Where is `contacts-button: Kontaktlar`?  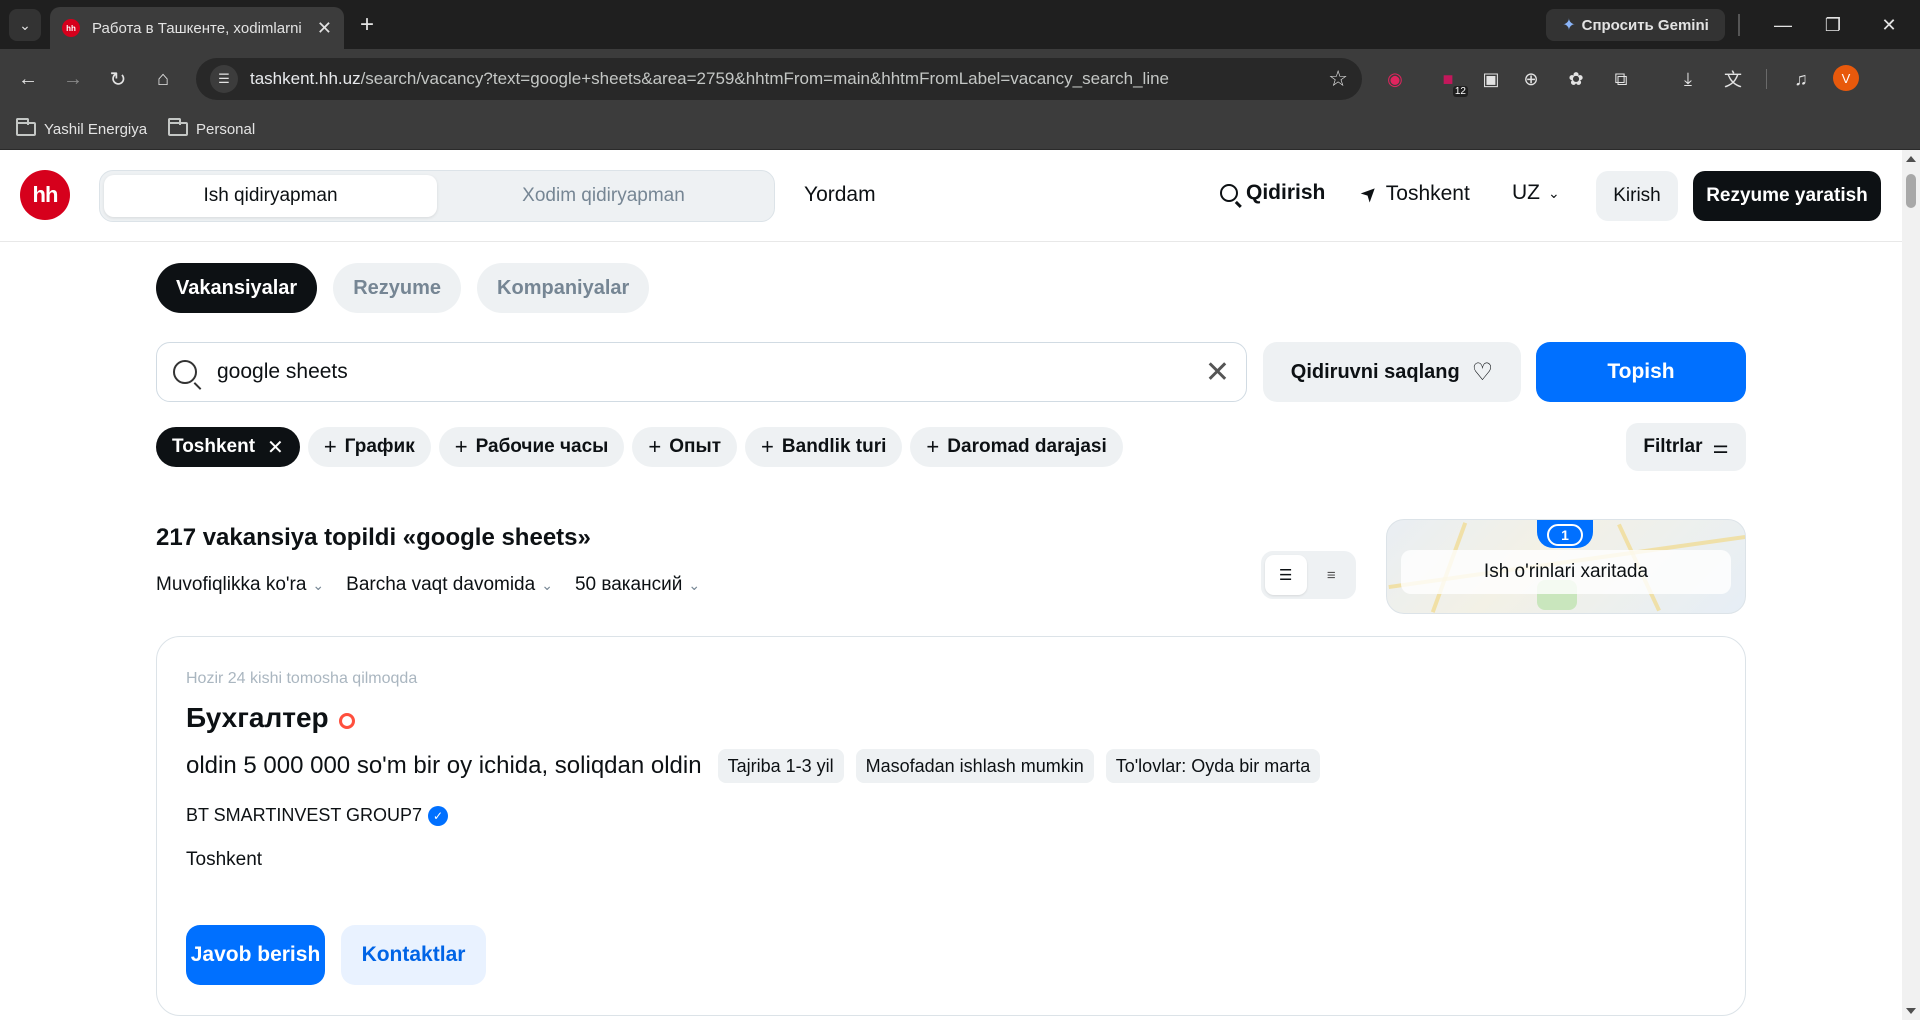
contacts-button: Kontaktlar is located at coordinates (413, 955).